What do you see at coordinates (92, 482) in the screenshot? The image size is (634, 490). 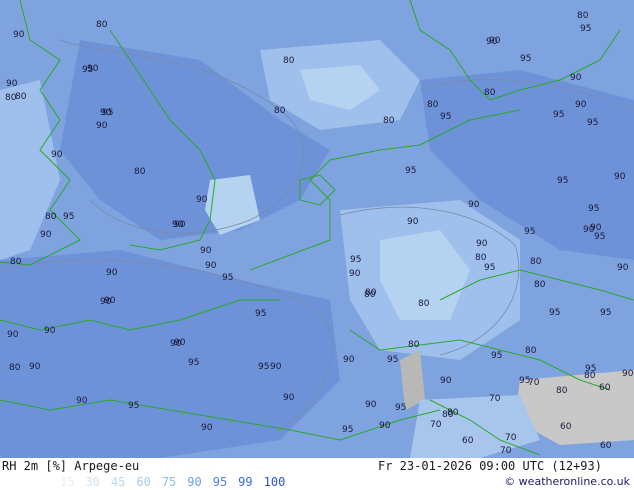 I see `legend-value: 30` at bounding box center [92, 482].